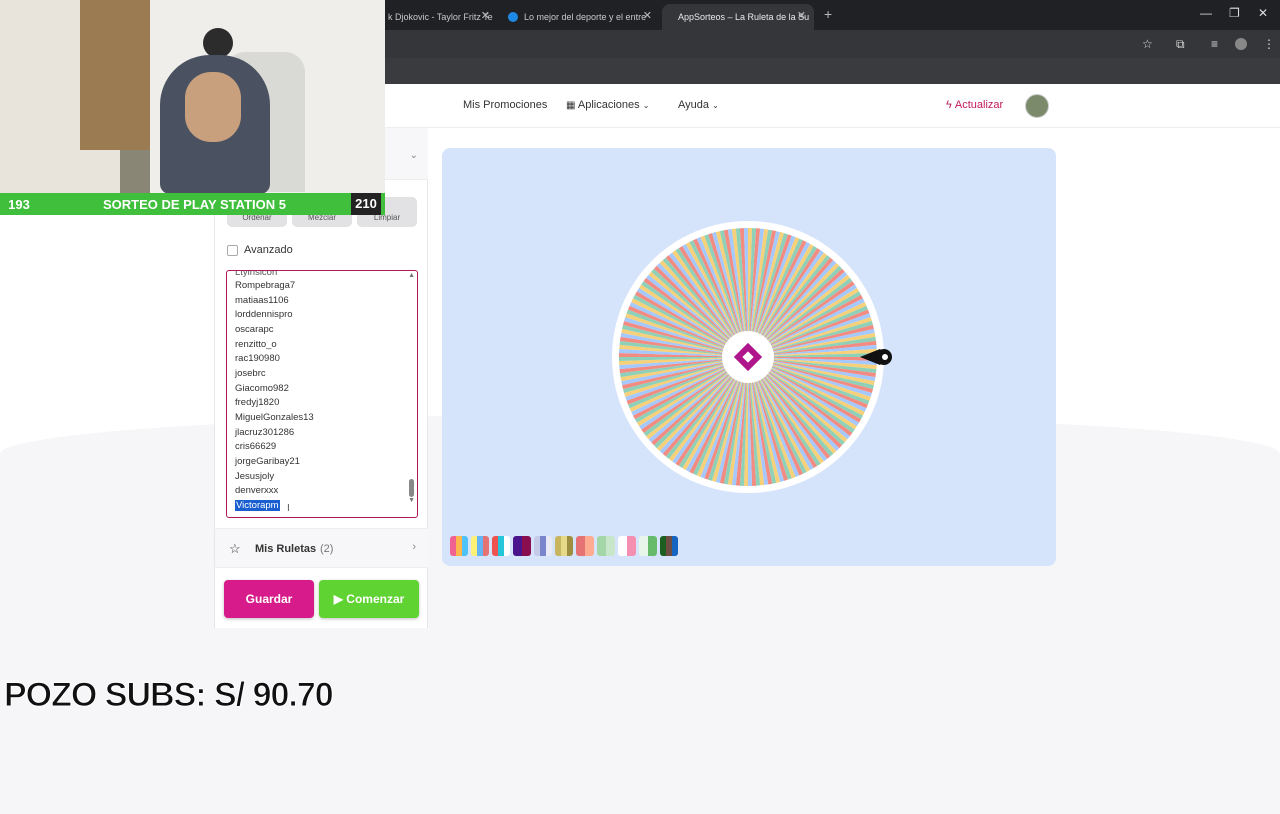  I want to click on chevron-right-icon: ›, so click(414, 547).